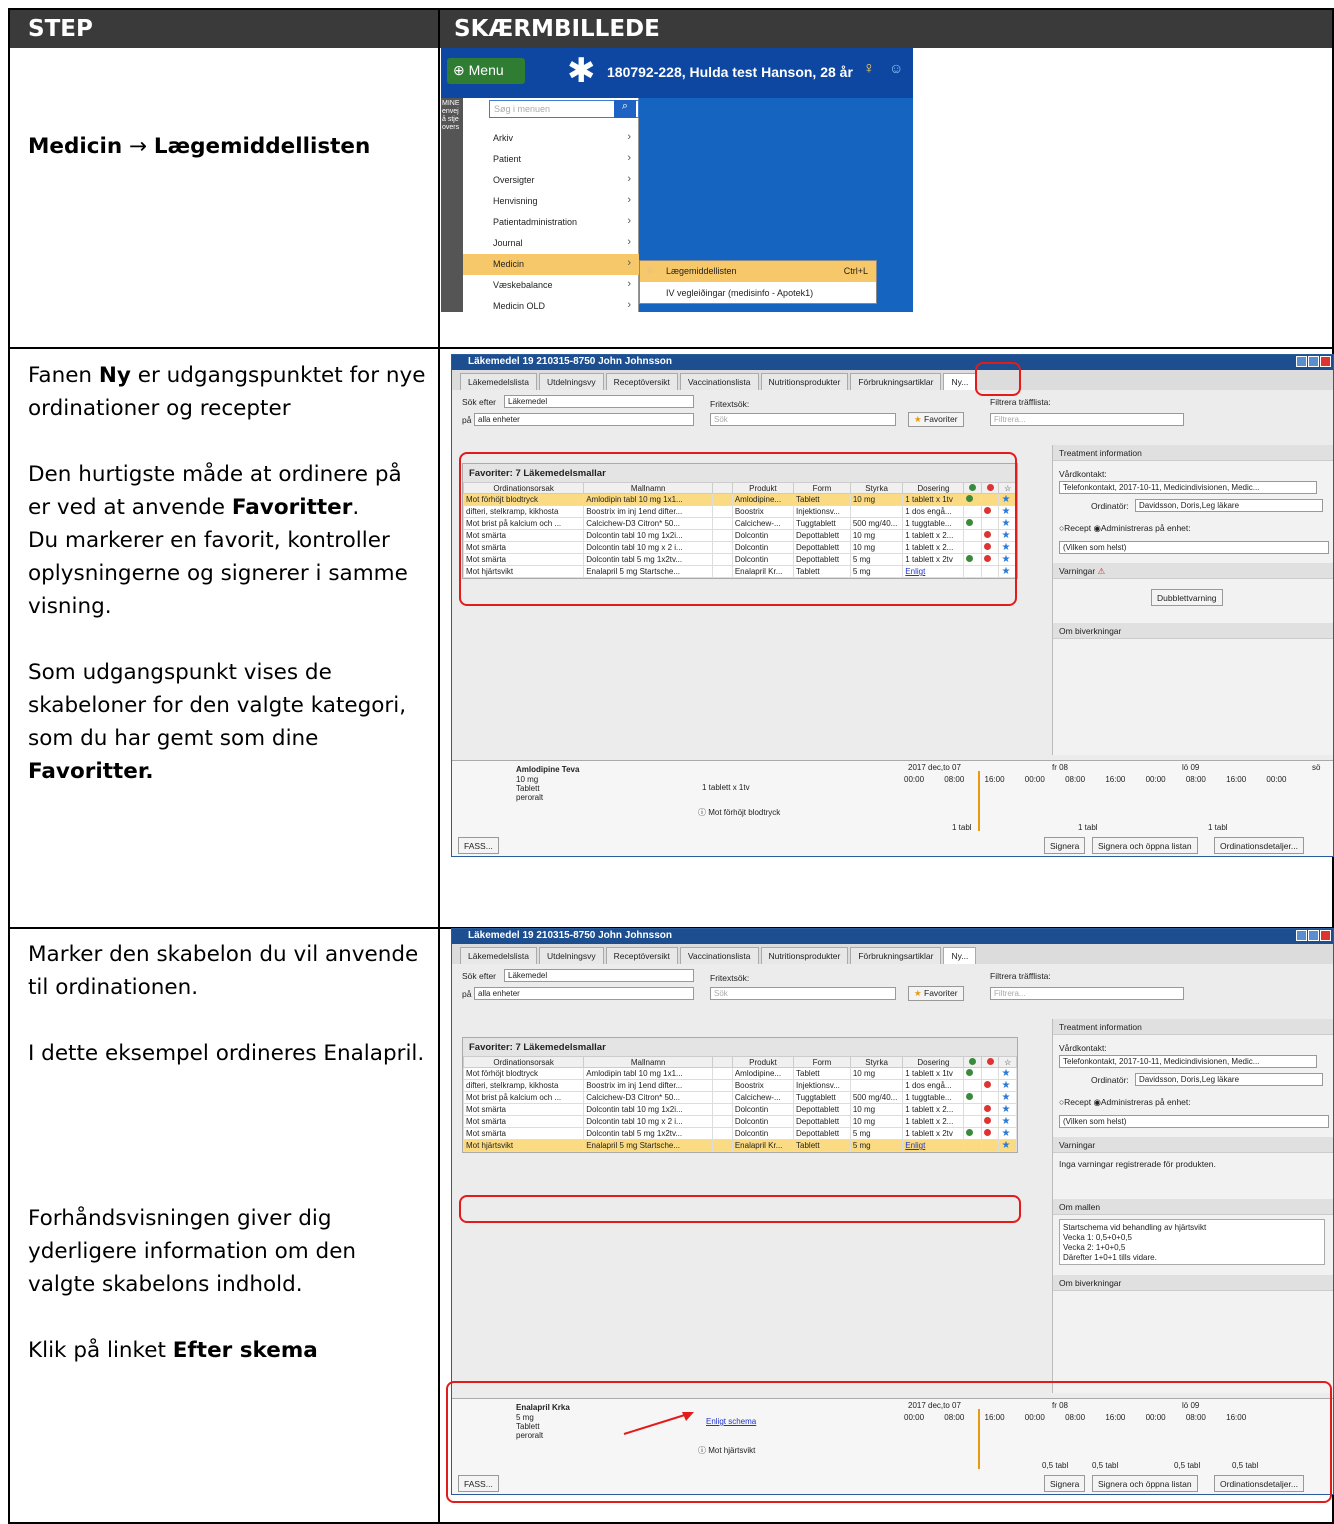 The width and height of the screenshot is (1334, 1524). I want to click on preview-form: Tablett, so click(528, 788).